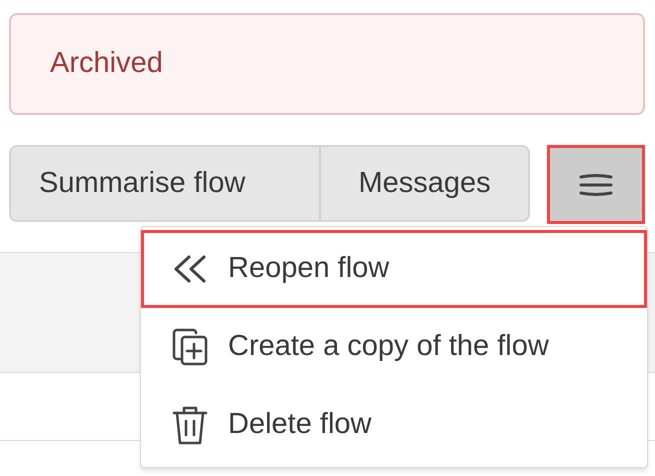 The height and width of the screenshot is (476, 655). What do you see at coordinates (106, 64) in the screenshot?
I see `status-text: Archived` at bounding box center [106, 64].